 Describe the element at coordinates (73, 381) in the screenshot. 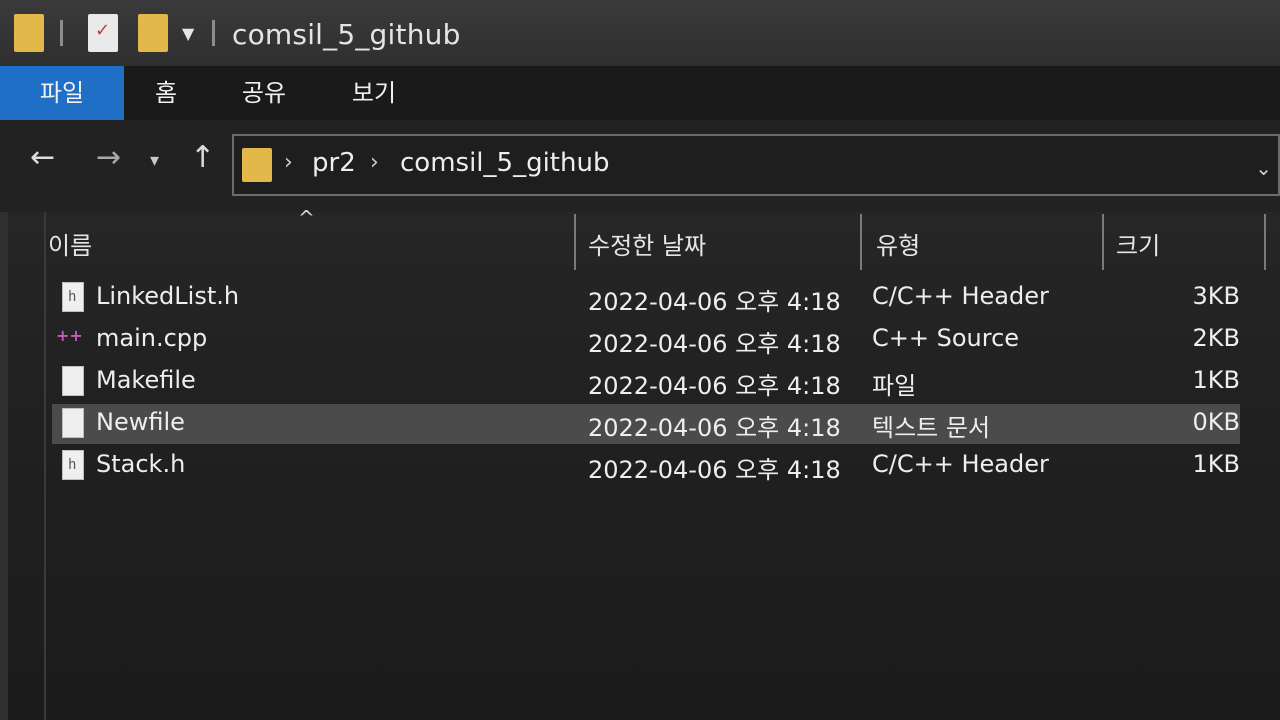

I see `generic-file-icon` at that location.